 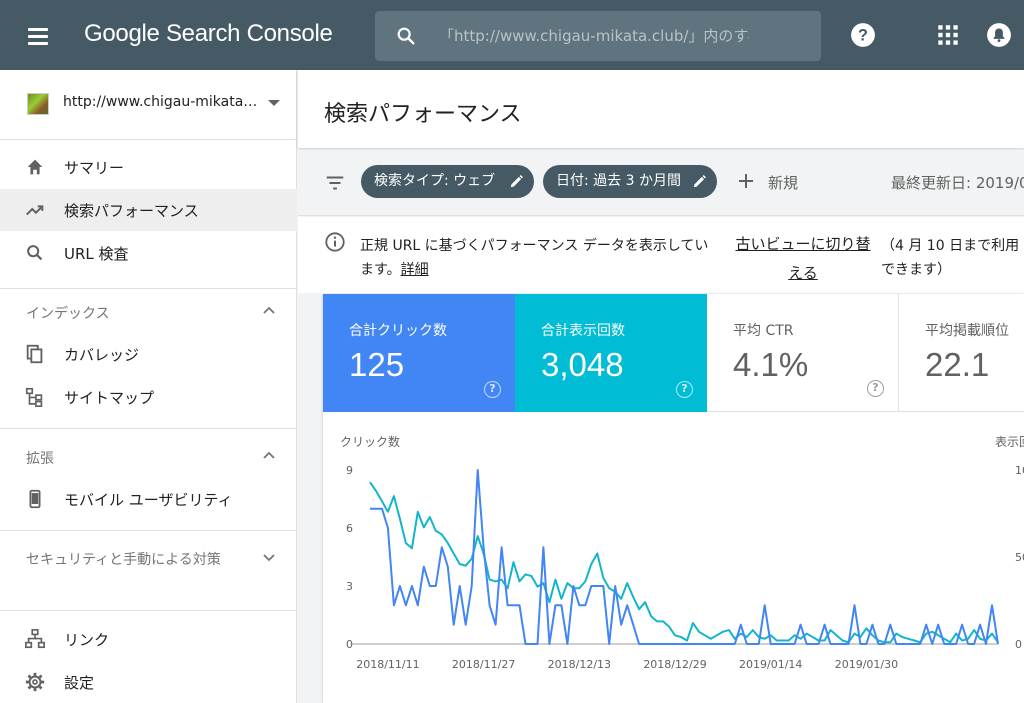 I want to click on notifications-icon, so click(x=999, y=35).